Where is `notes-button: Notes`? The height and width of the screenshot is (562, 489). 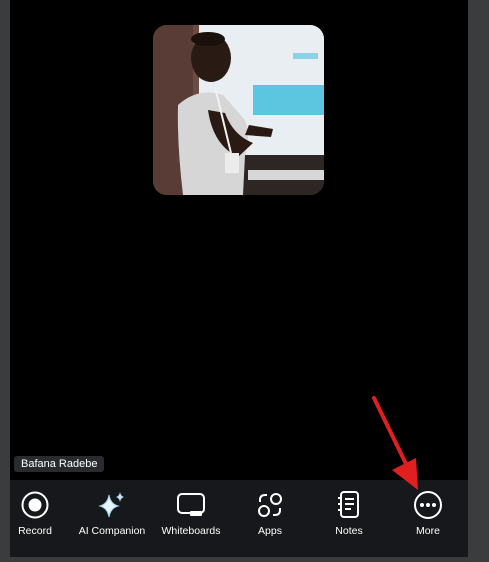 notes-button: Notes is located at coordinates (349, 508).